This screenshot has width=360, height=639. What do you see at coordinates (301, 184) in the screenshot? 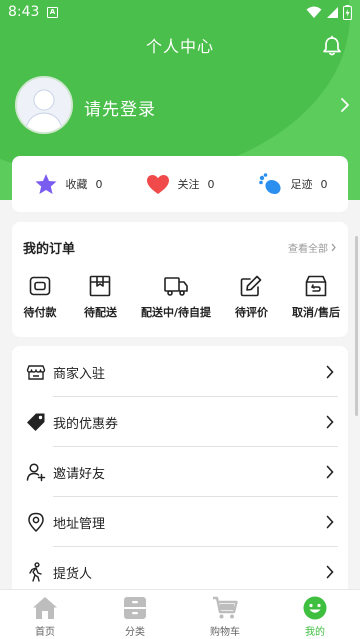
I see `stat-label: 足迹` at bounding box center [301, 184].